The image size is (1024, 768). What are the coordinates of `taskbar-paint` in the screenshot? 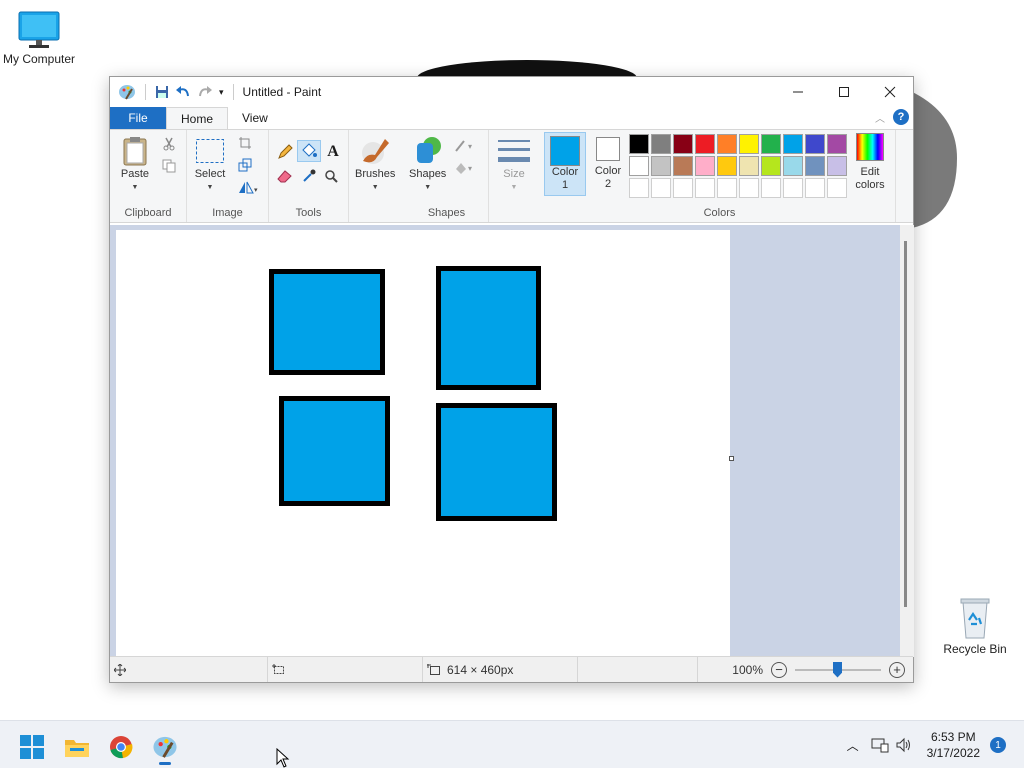 It's located at (165, 747).